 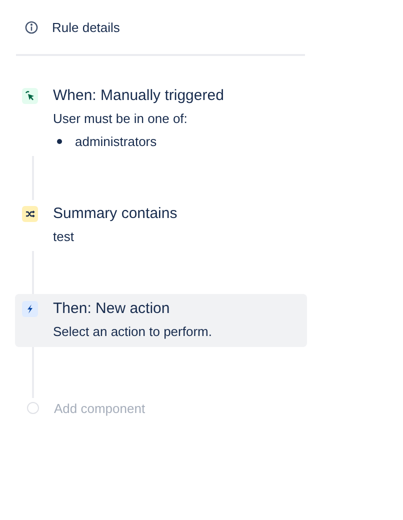 What do you see at coordinates (59, 141) in the screenshot?
I see `bullet-icon` at bounding box center [59, 141].